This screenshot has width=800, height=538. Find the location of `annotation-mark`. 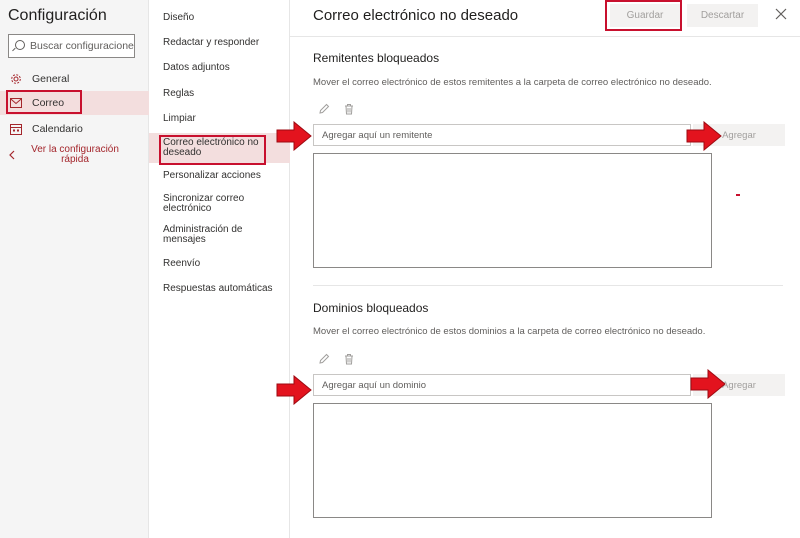

annotation-mark is located at coordinates (738, 195).